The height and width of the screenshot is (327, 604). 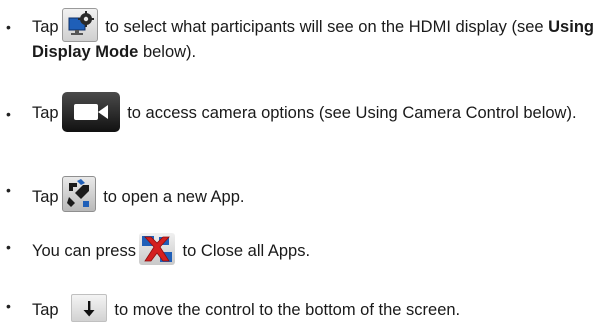 I want to click on item-1-pre-text: Tap, so click(x=45, y=27).